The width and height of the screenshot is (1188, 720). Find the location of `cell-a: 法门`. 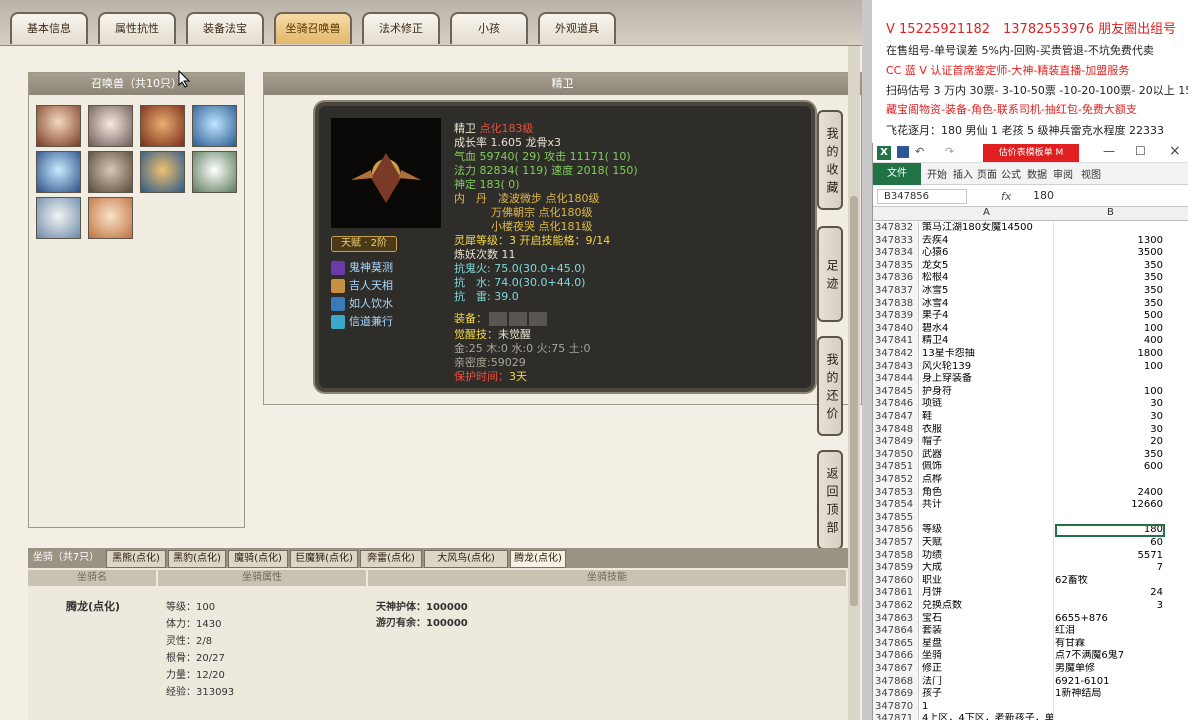

cell-a: 法门 is located at coordinates (987, 682).